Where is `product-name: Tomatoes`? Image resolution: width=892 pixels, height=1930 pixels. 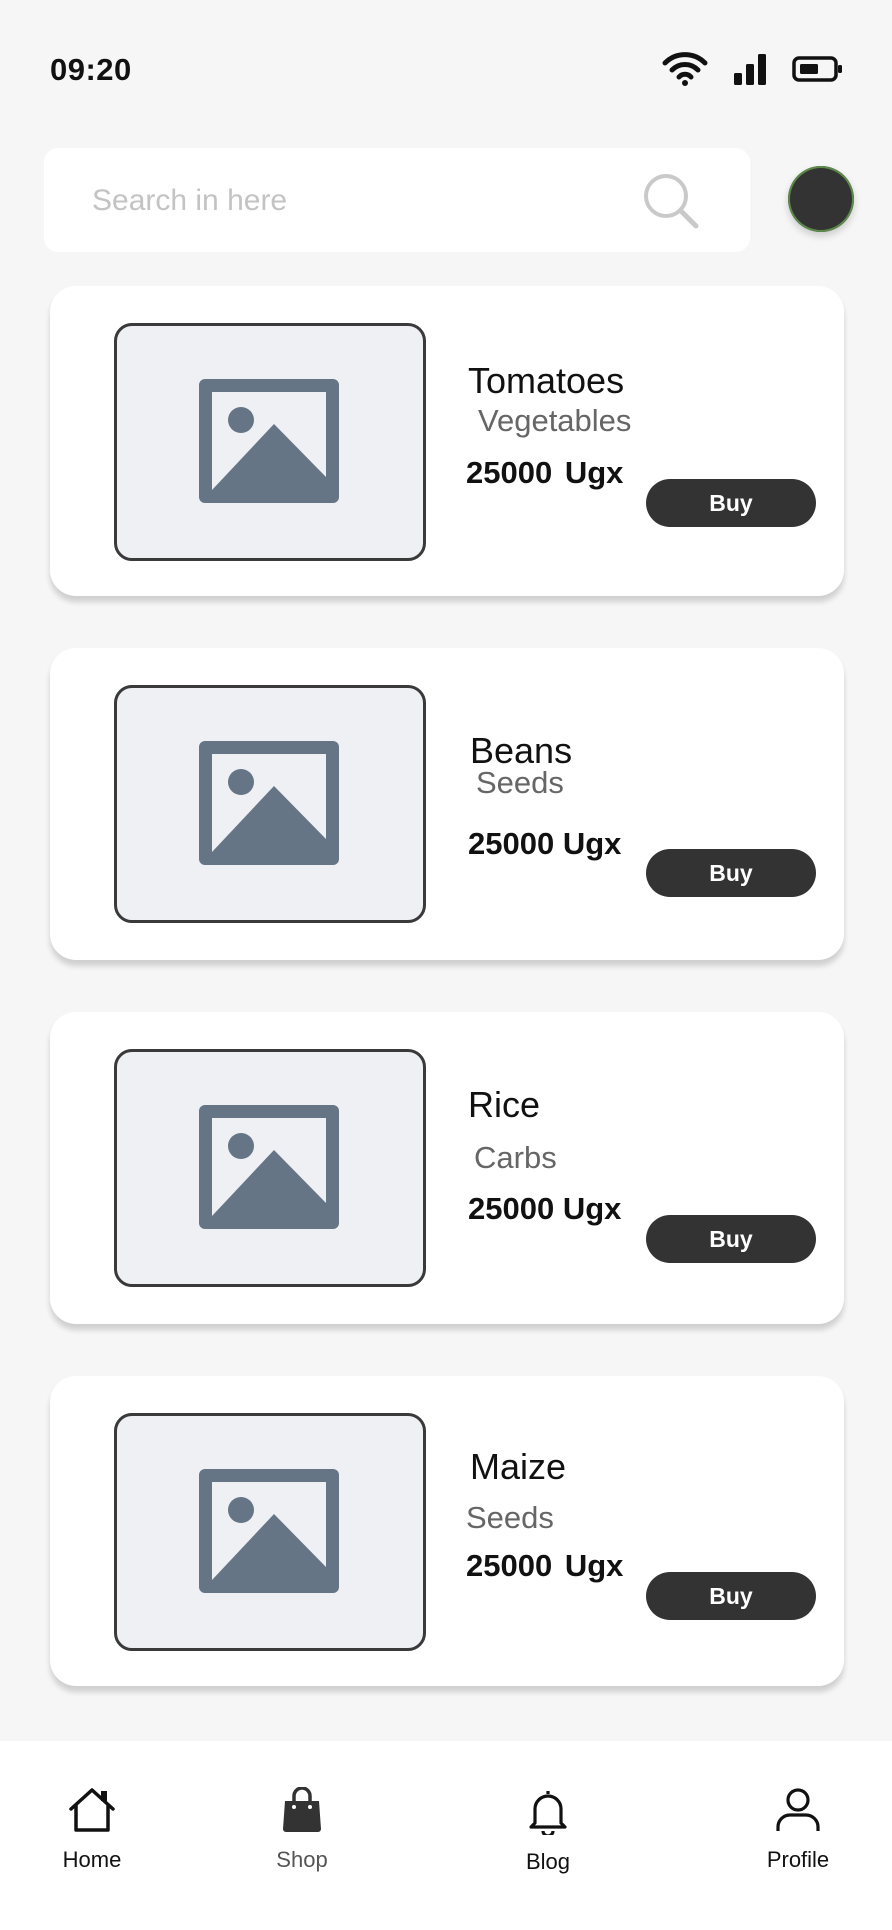
product-name: Tomatoes is located at coordinates (546, 380).